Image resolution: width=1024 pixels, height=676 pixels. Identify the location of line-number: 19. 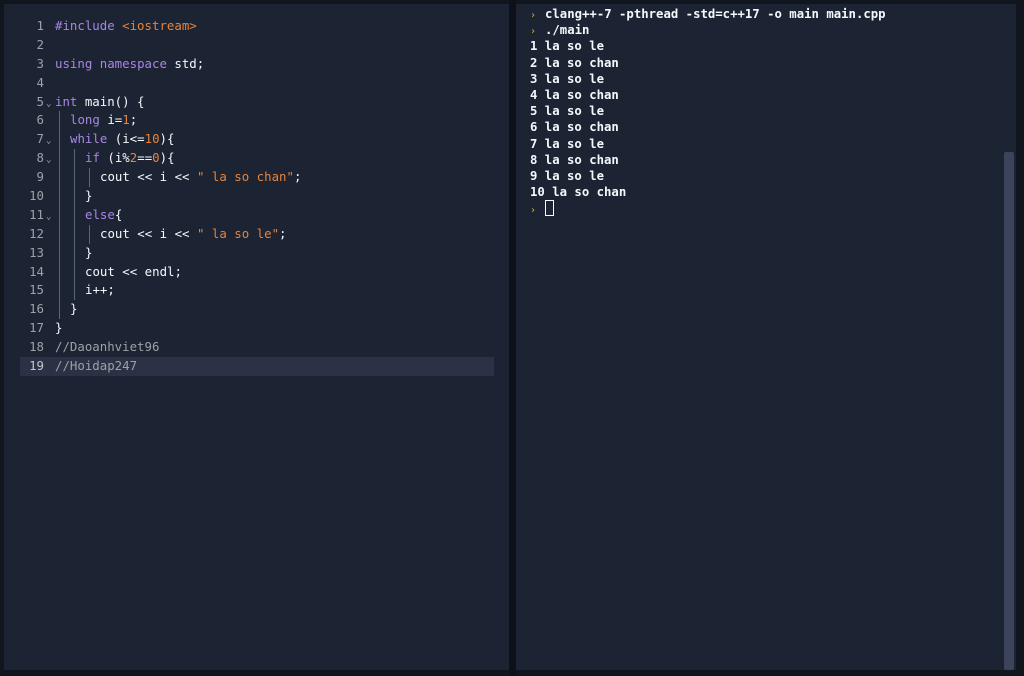
(36, 366).